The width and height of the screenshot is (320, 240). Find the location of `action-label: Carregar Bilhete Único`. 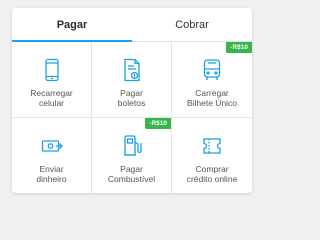

action-label: Carregar Bilhete Único is located at coordinates (212, 98).